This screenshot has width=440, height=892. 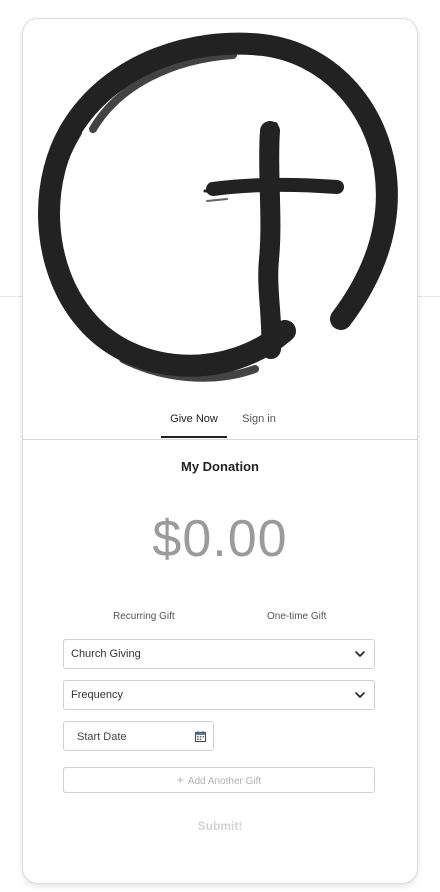 I want to click on add-another-gift-label: Add Another Gift, so click(x=224, y=781).